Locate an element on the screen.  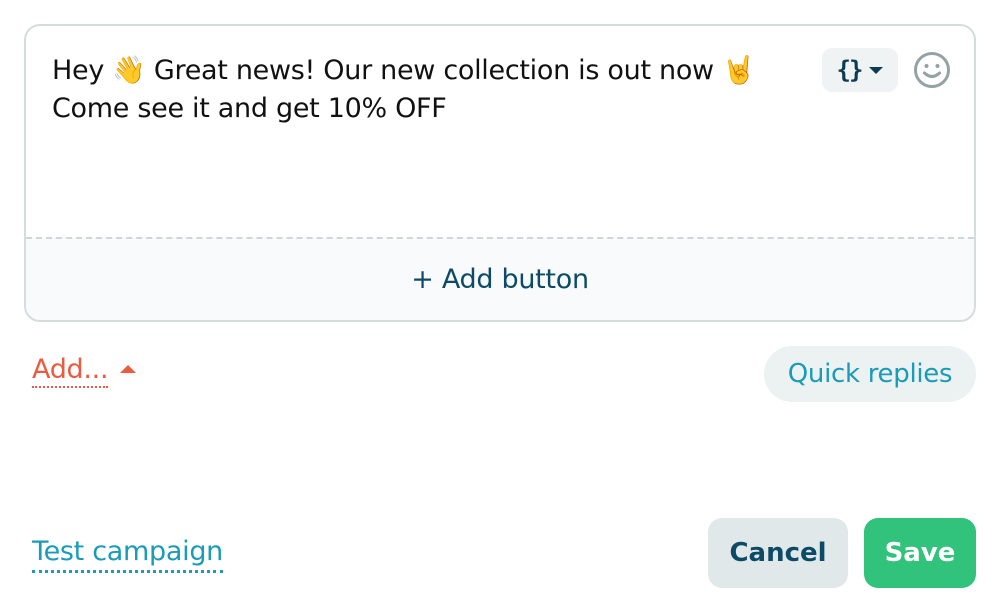
insert-variable-button: {} is located at coordinates (860, 70).